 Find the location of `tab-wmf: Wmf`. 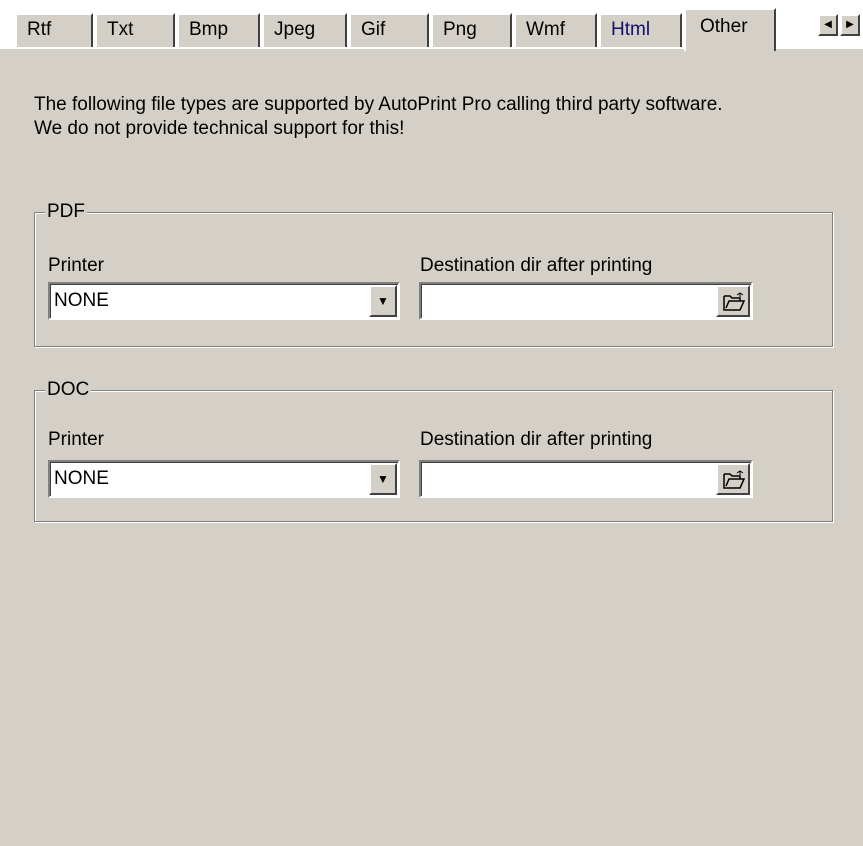

tab-wmf: Wmf is located at coordinates (555, 30).